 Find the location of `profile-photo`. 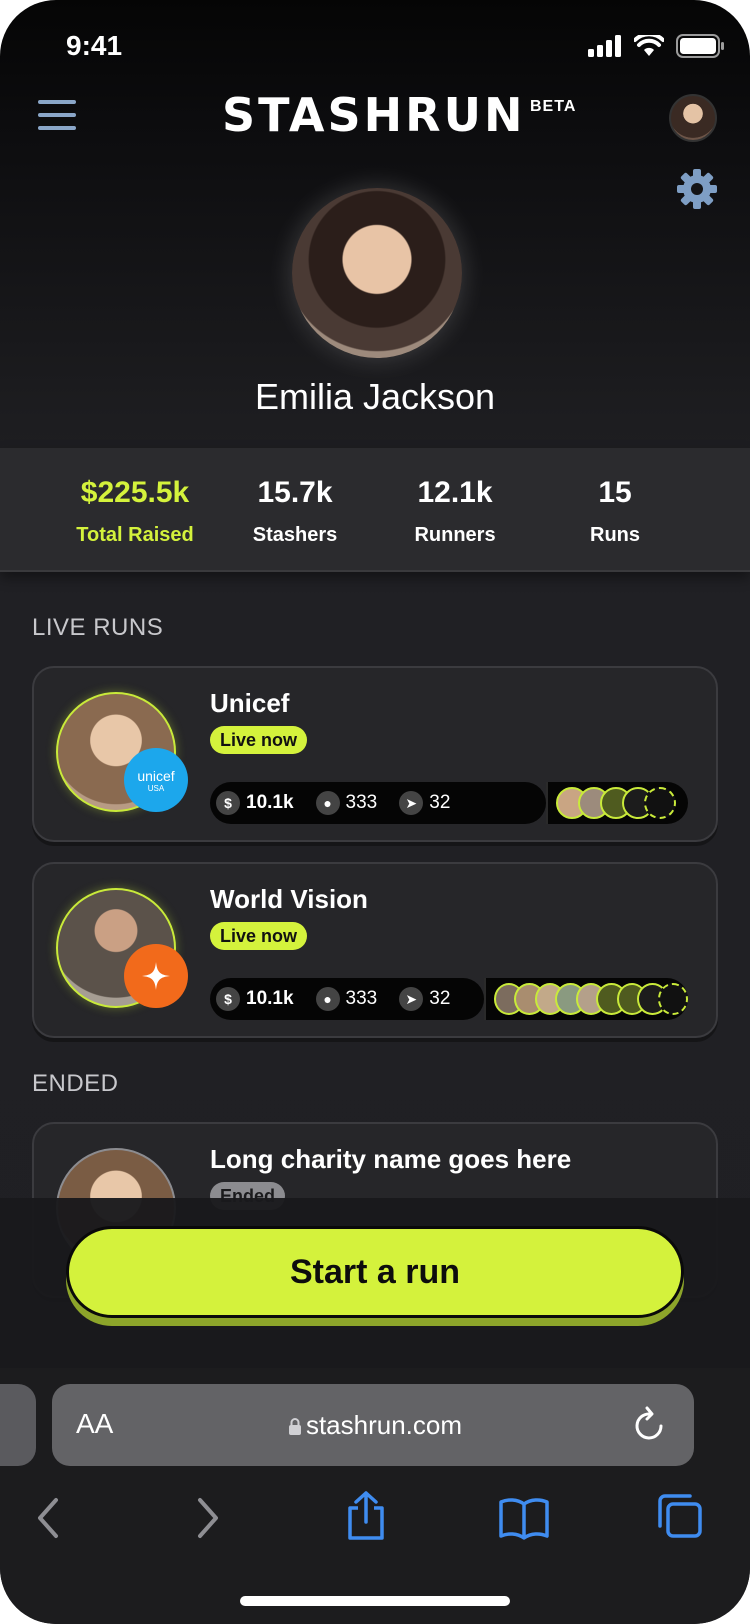

profile-photo is located at coordinates (377, 273).